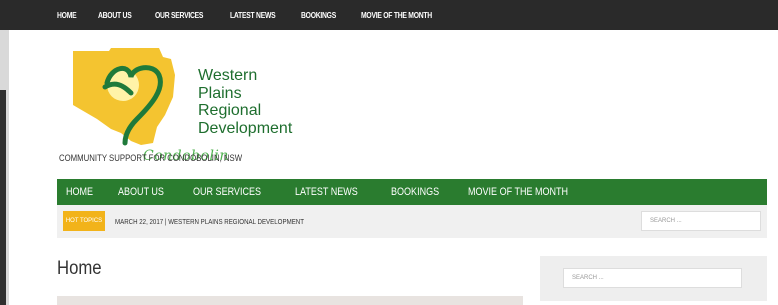 Image resolution: width=778 pixels, height=305 pixels. Describe the element at coordinates (151, 158) in the screenshot. I see `site-tagline: COMMUNITY SUPPORT FOR CONDOBOLIN, NSW` at that location.